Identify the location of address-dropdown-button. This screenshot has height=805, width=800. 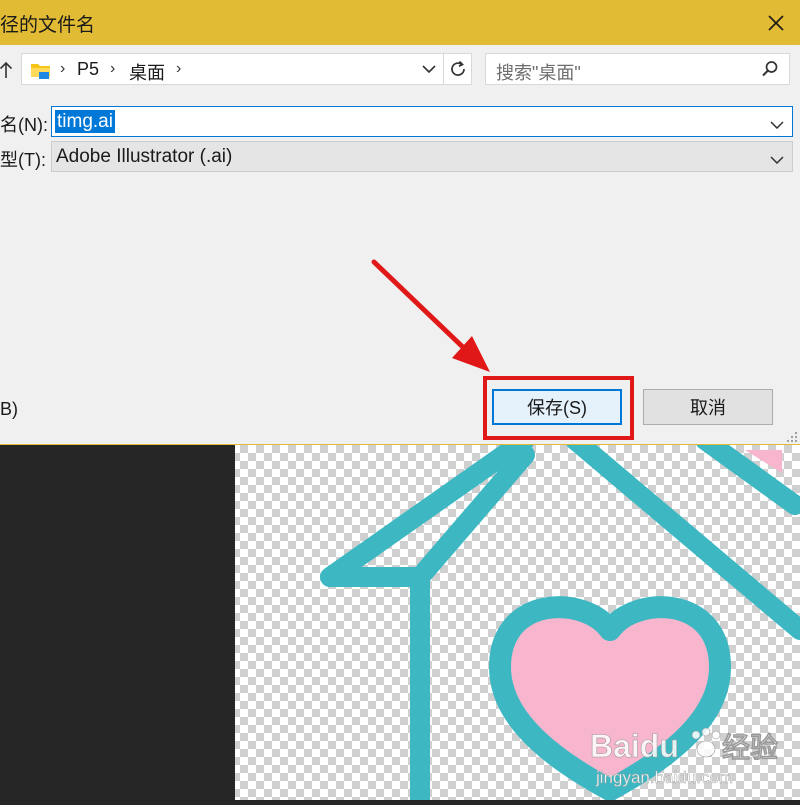
(429, 69).